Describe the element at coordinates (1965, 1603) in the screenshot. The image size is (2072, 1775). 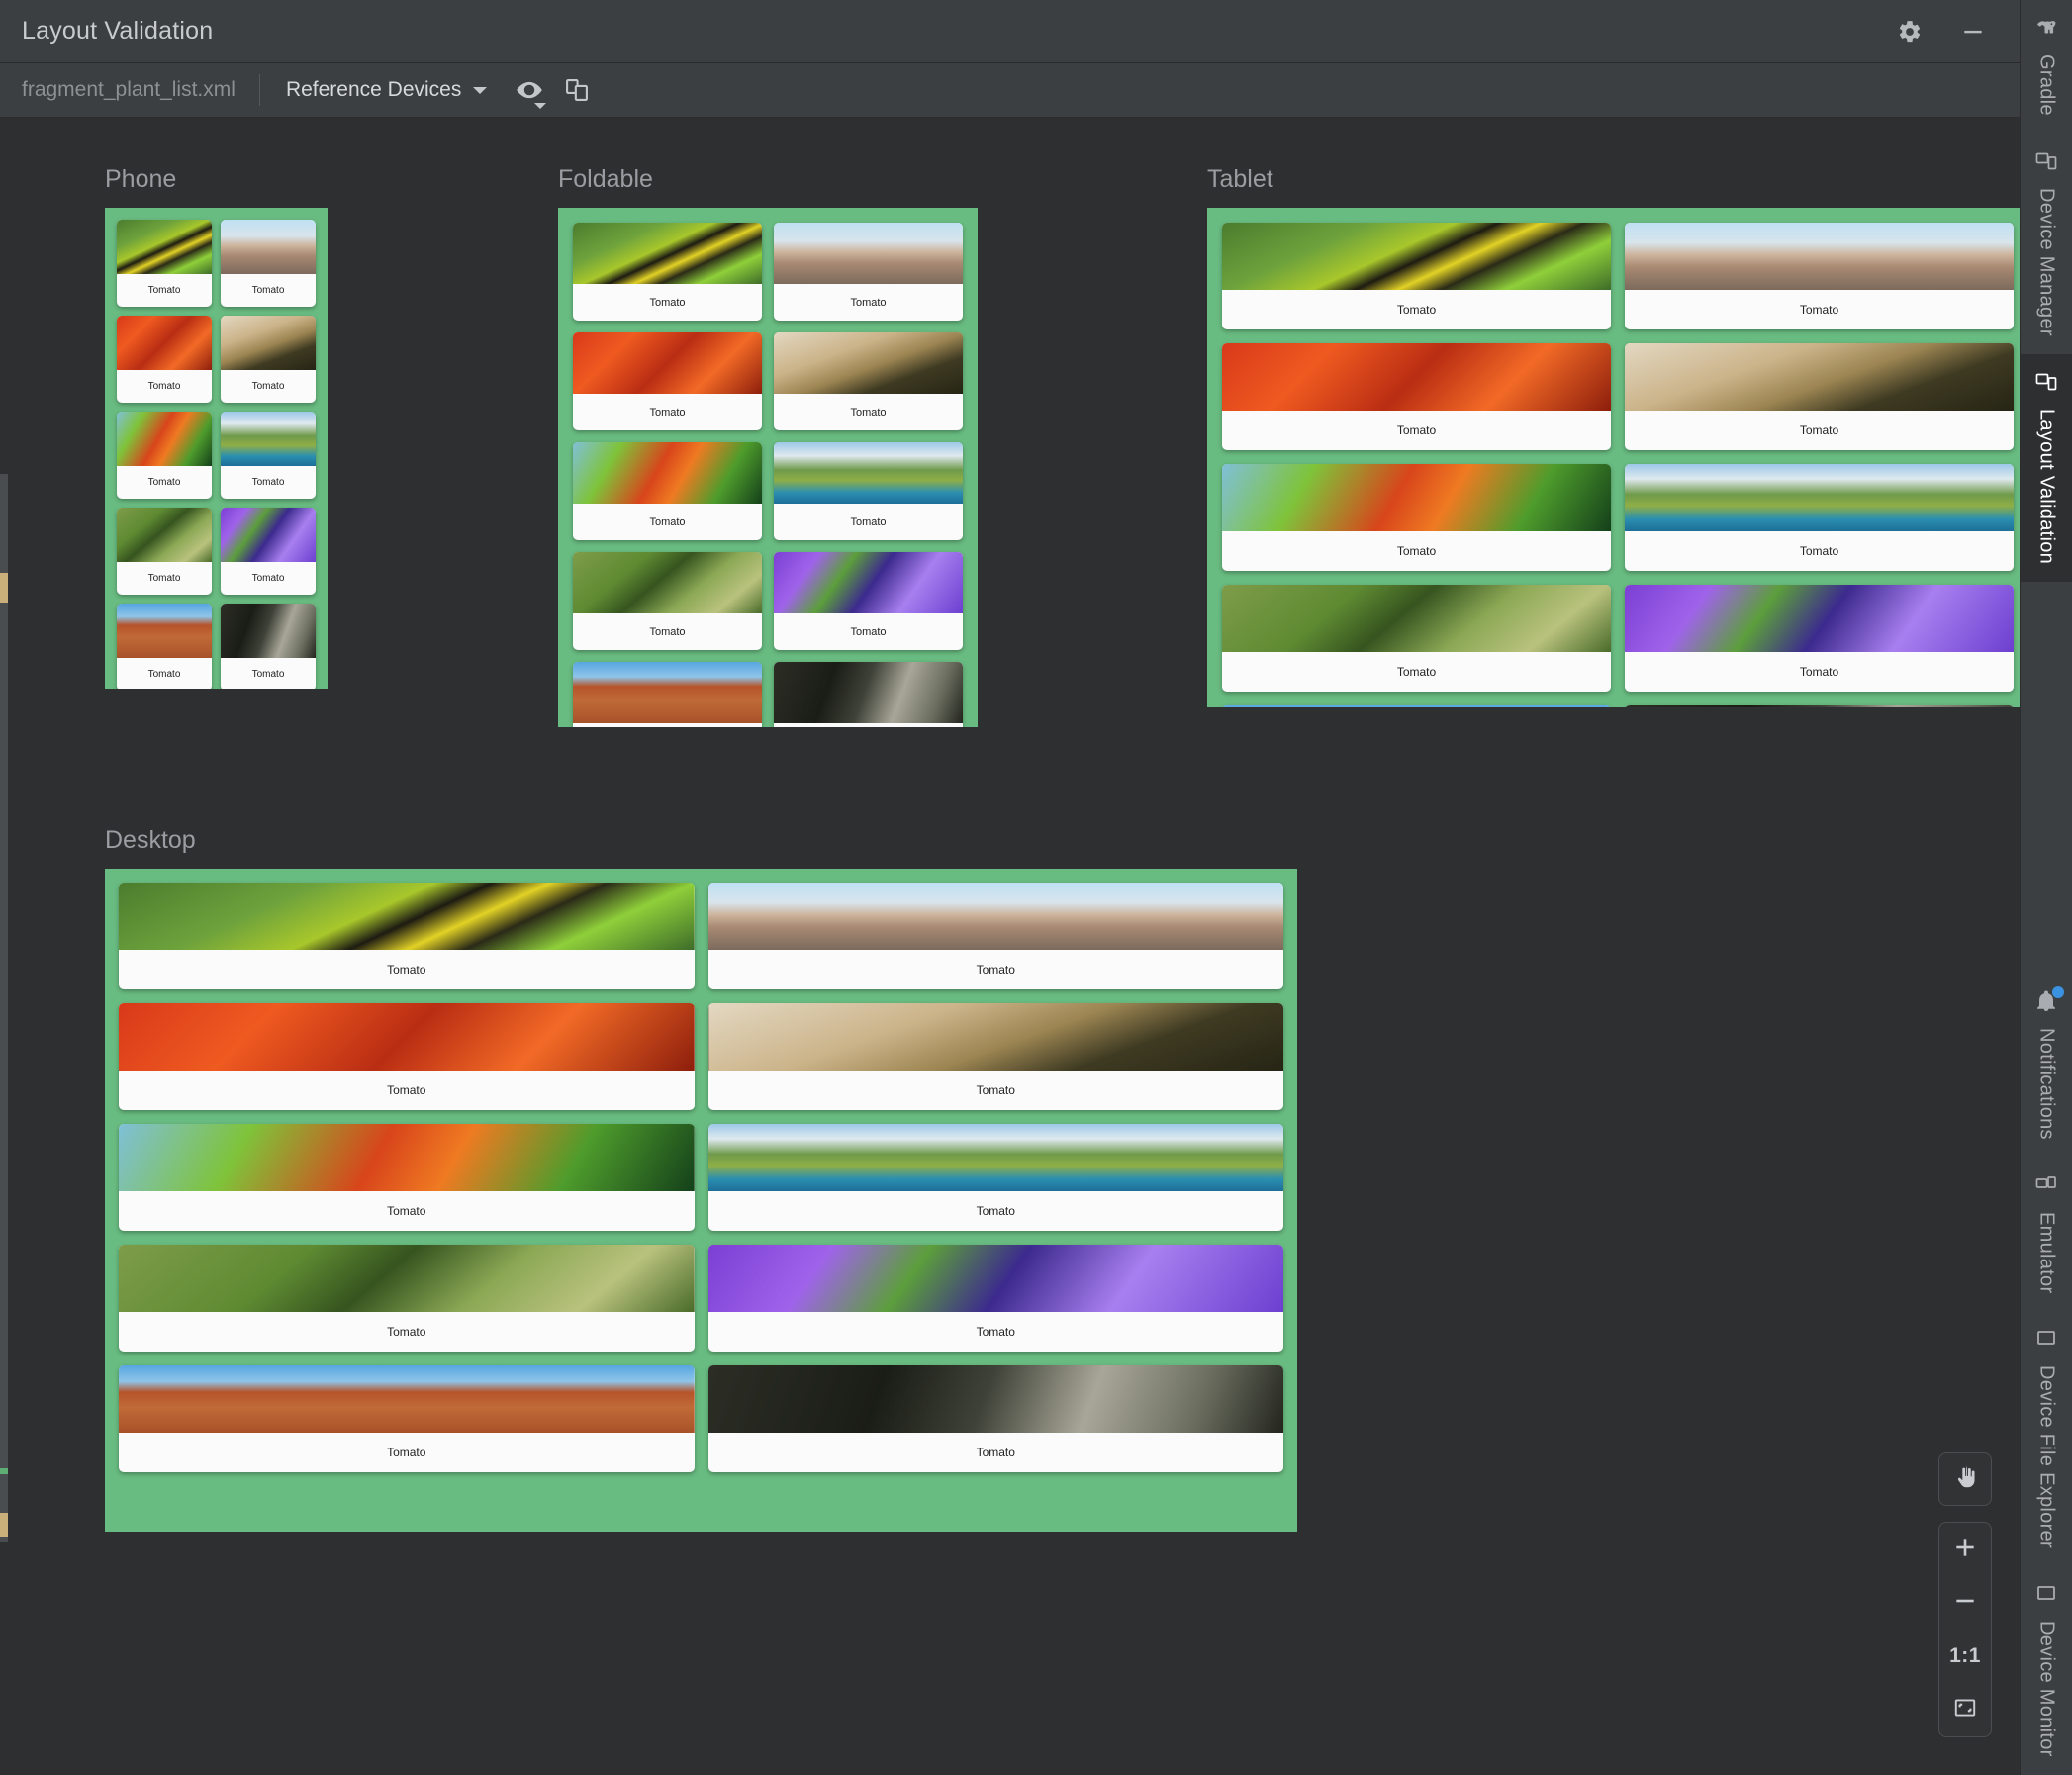
I see `zoom-out-button` at that location.